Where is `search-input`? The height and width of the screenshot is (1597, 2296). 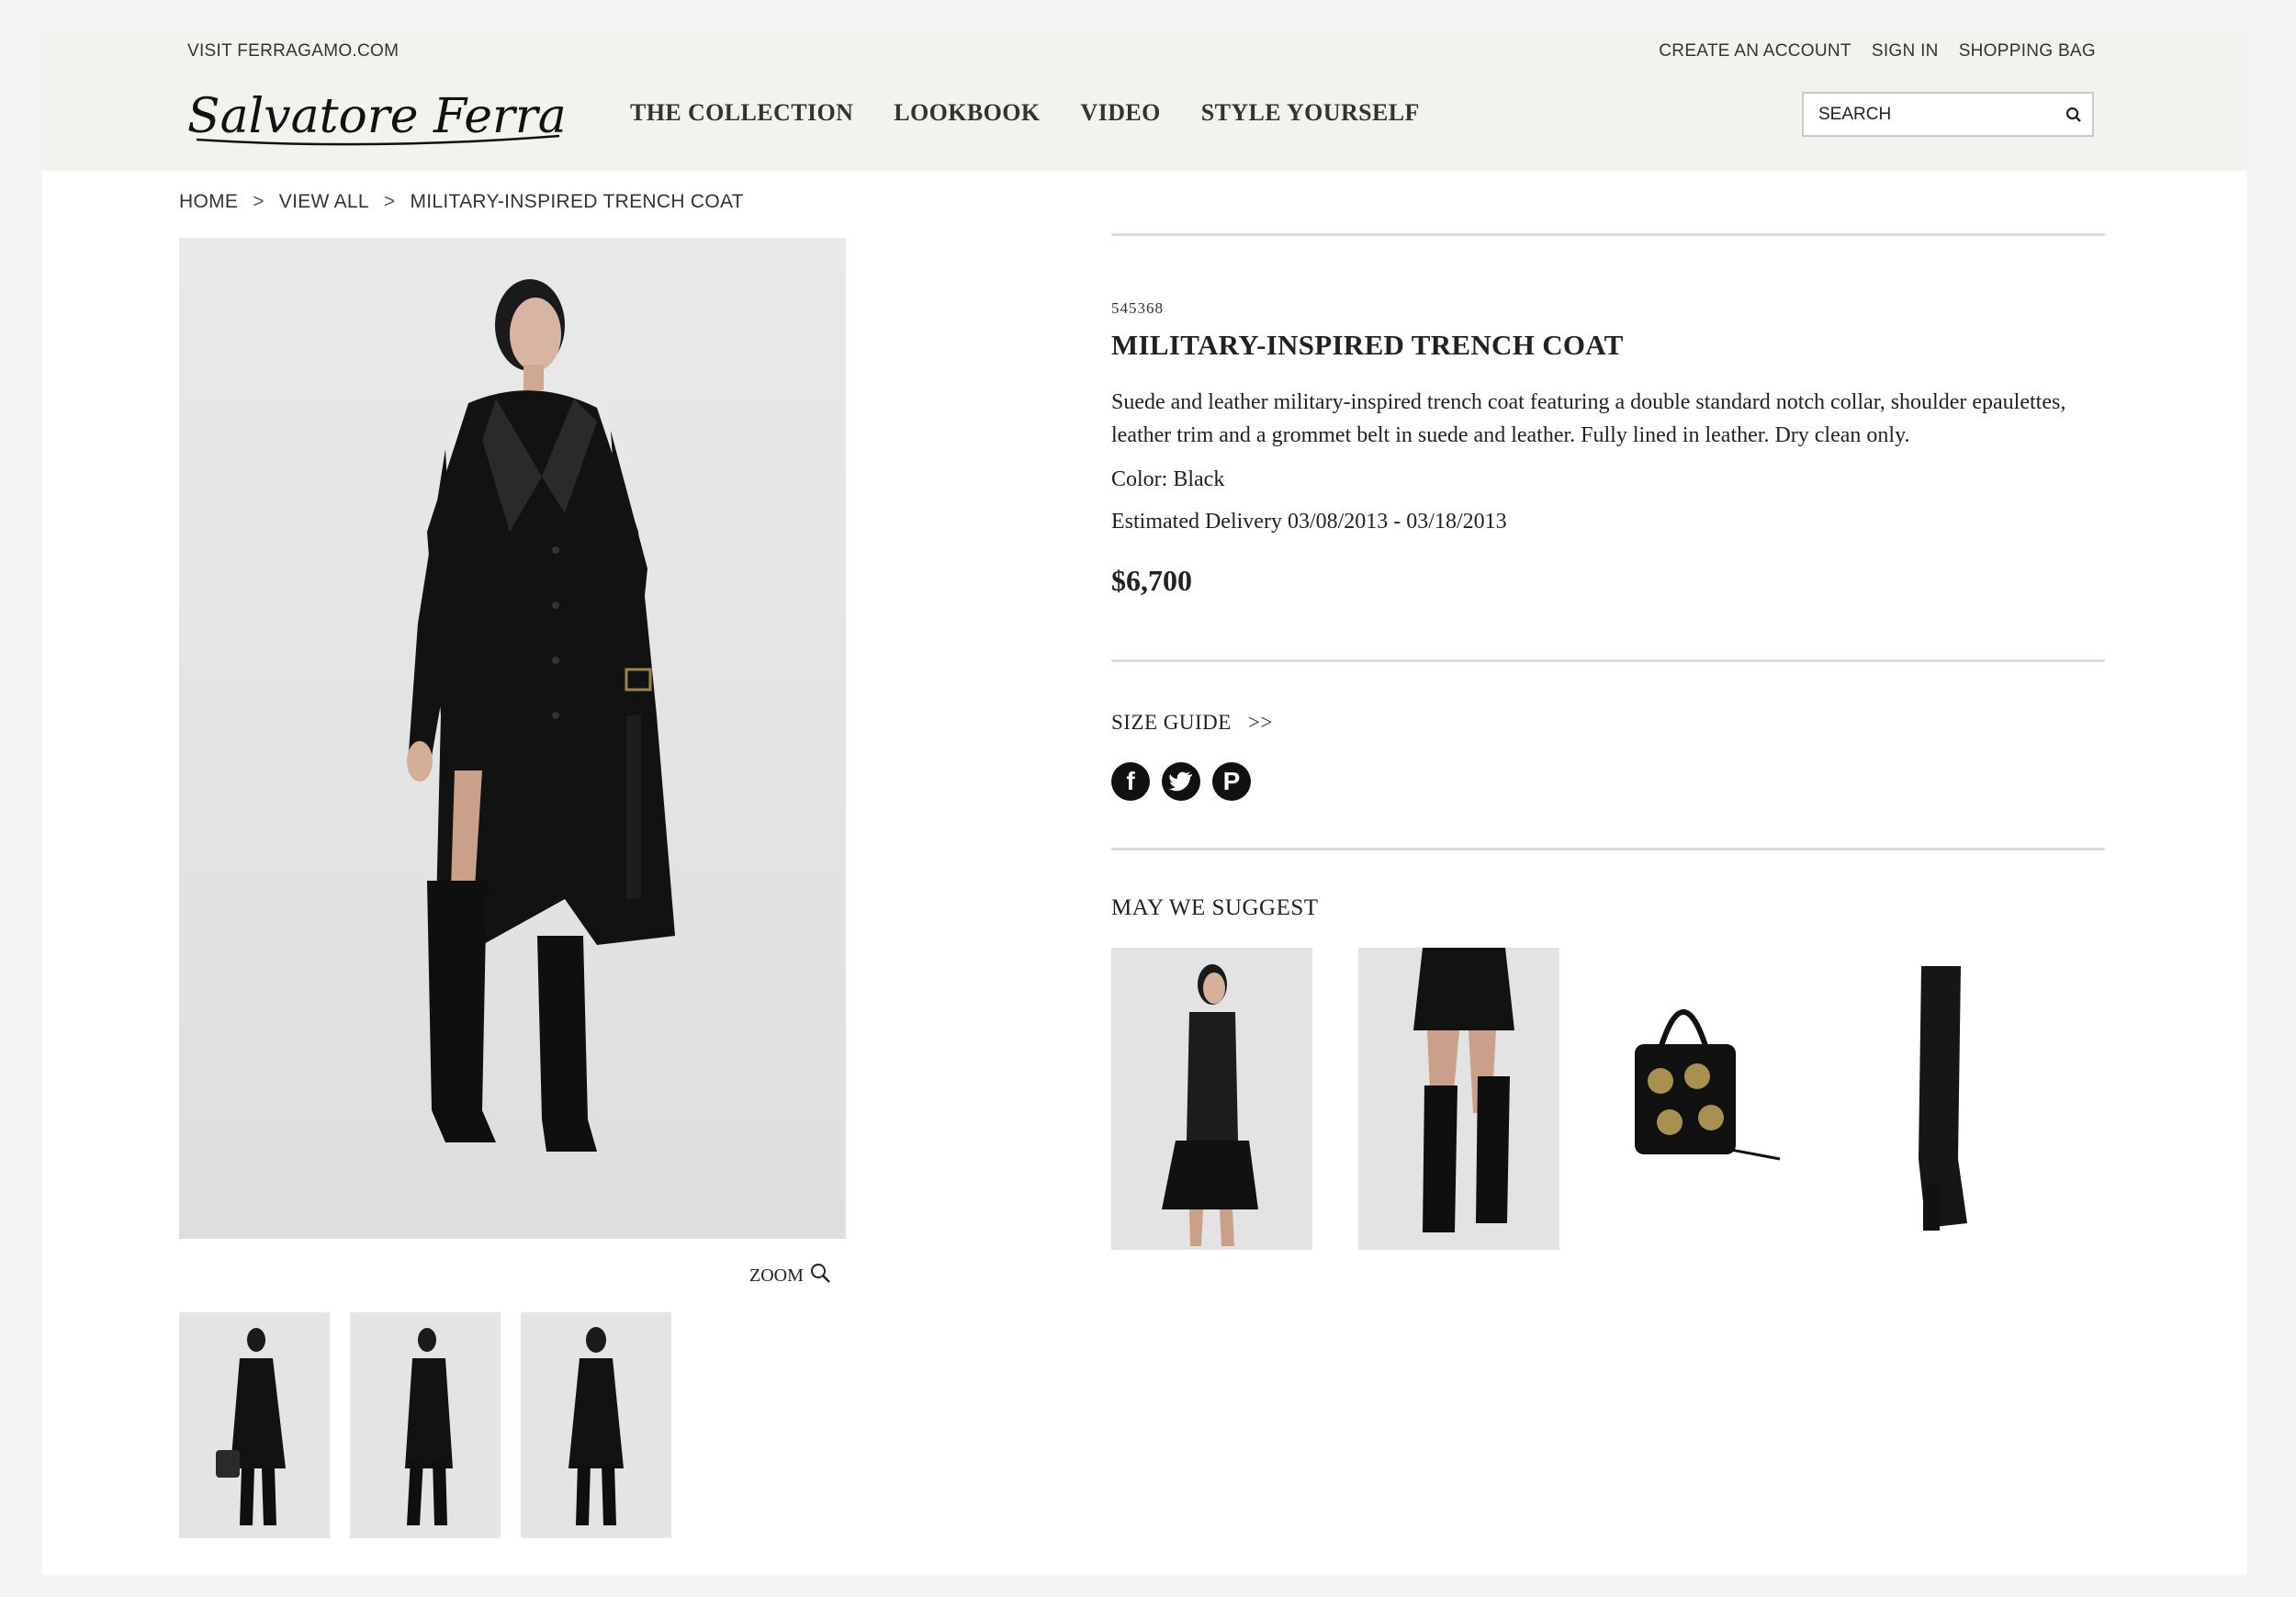
search-input is located at coordinates (1937, 114).